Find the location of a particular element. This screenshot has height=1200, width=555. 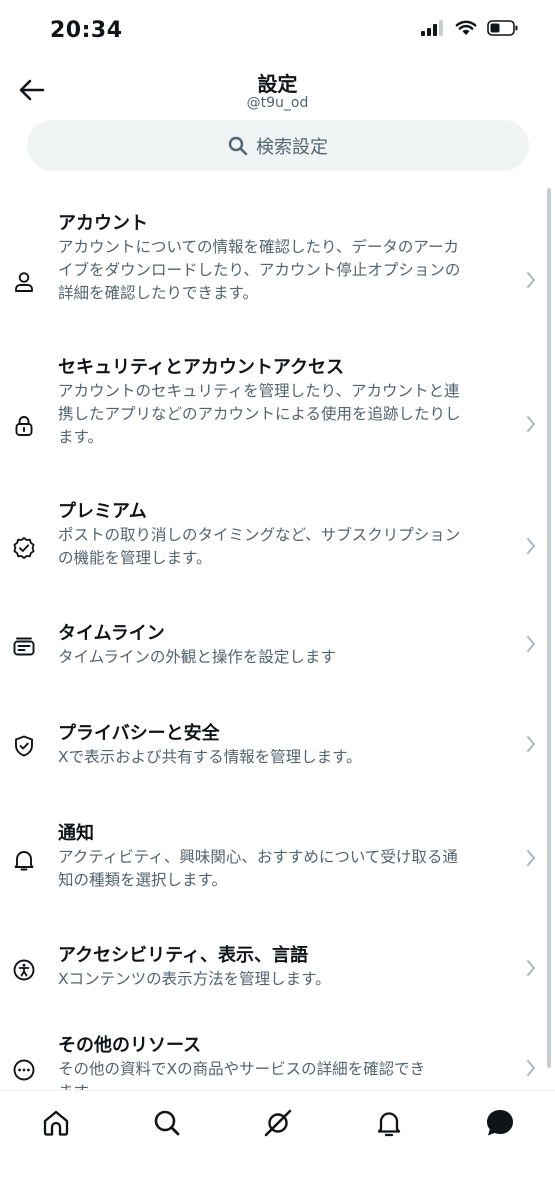

nav-home-button is located at coordinates (56, 1123).